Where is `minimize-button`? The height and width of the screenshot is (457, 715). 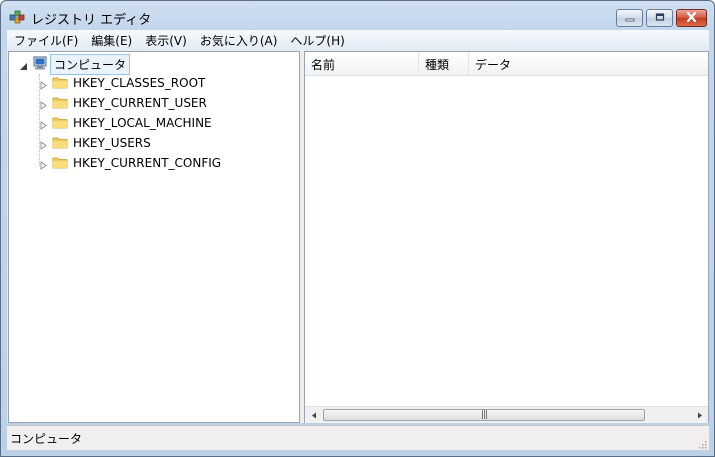 minimize-button is located at coordinates (629, 18).